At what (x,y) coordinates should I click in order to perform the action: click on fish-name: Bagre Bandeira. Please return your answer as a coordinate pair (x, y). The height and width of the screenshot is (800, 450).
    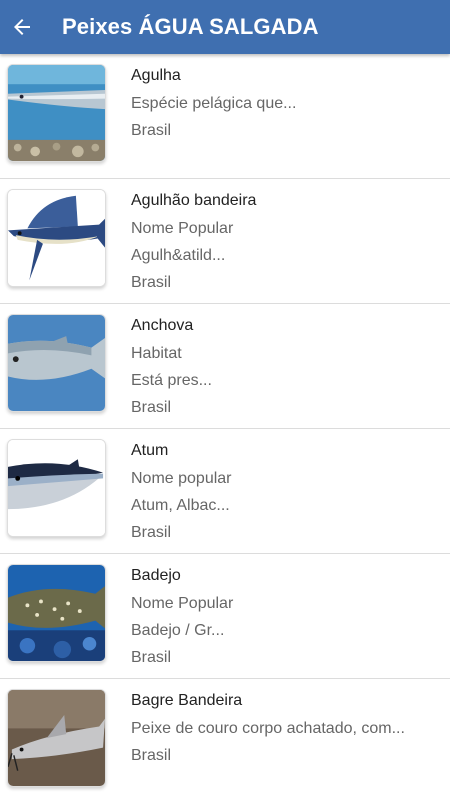
    Looking at the image, I should click on (187, 700).